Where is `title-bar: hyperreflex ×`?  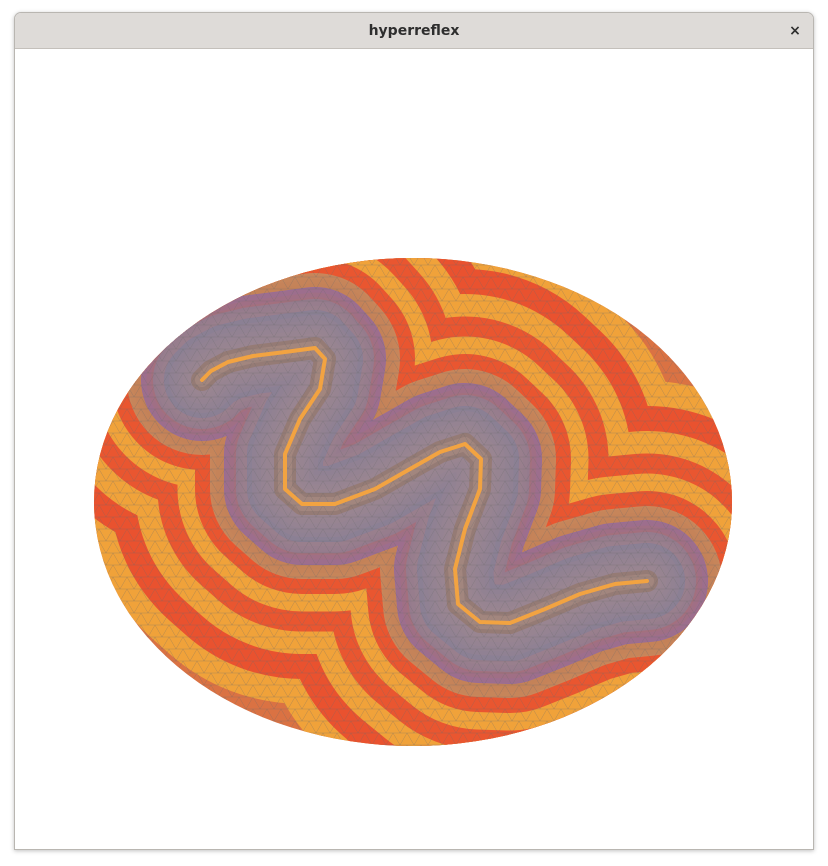
title-bar: hyperreflex × is located at coordinates (414, 31).